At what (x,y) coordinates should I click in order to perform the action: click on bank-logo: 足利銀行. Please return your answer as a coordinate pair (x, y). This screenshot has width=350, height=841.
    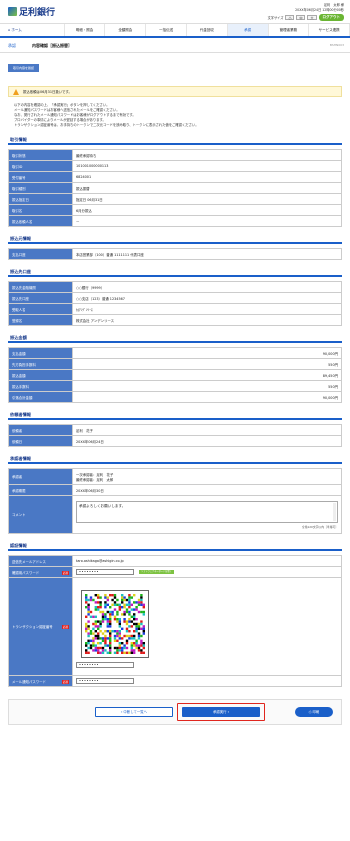
    Looking at the image, I should click on (31, 11).